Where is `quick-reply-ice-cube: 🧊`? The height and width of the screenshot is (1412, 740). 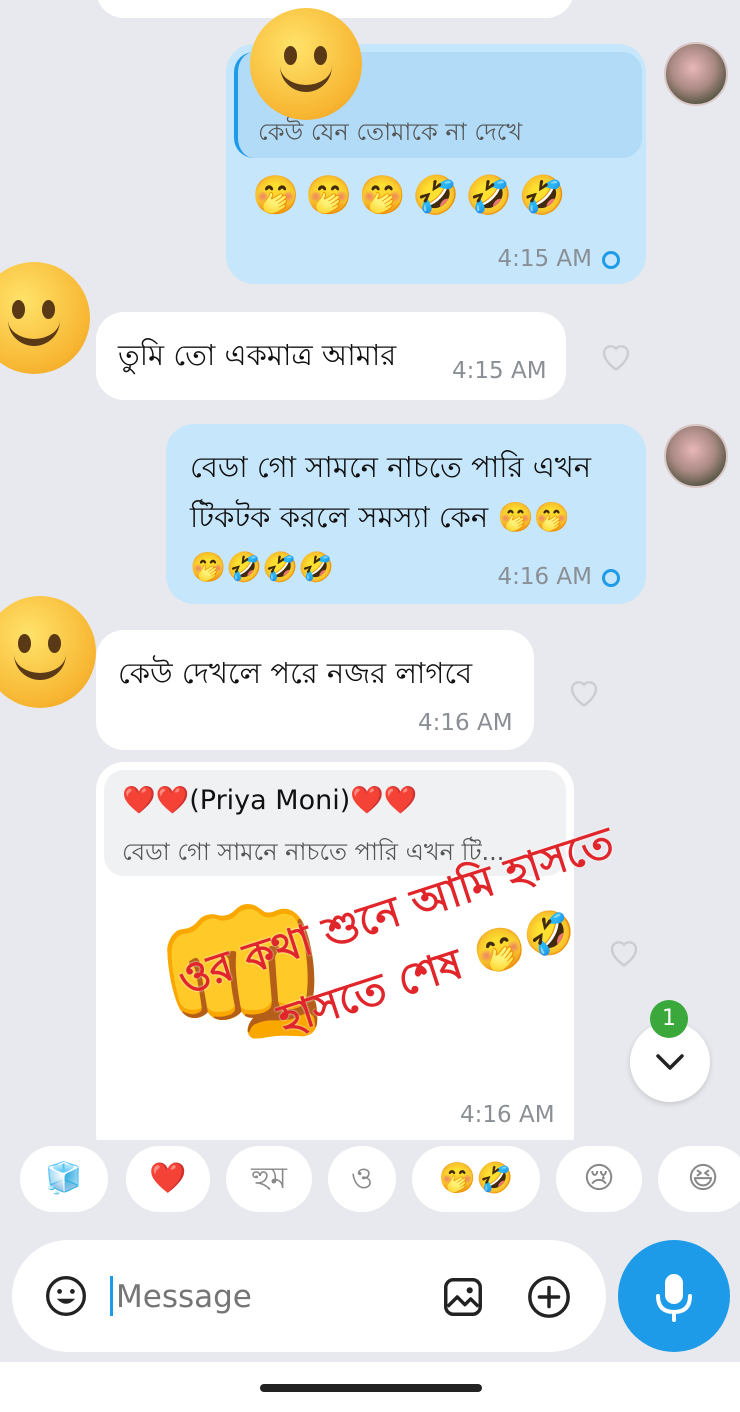 quick-reply-ice-cube: 🧊 is located at coordinates (64, 1179).